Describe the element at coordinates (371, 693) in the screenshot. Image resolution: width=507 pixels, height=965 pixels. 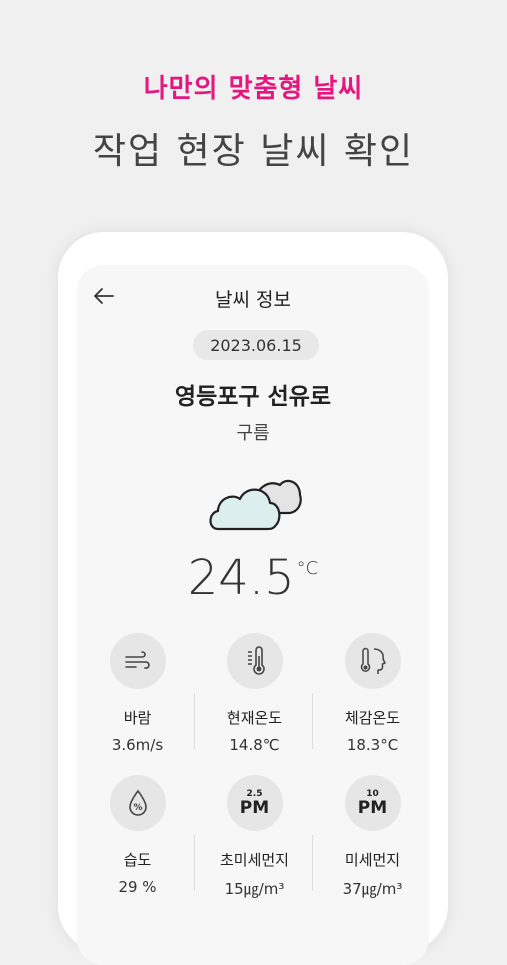
I see `metric-feels-like: 체감온도 18.3°C` at that location.